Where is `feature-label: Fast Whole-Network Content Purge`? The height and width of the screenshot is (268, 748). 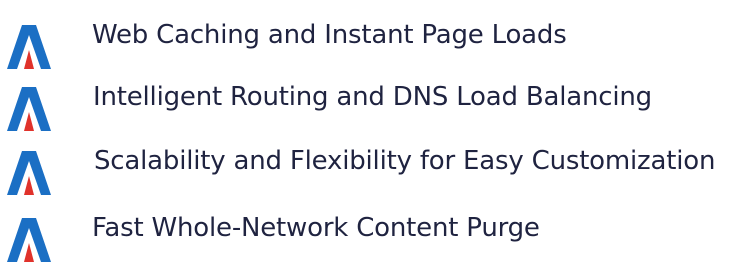 feature-label: Fast Whole-Network Content Purge is located at coordinates (316, 228).